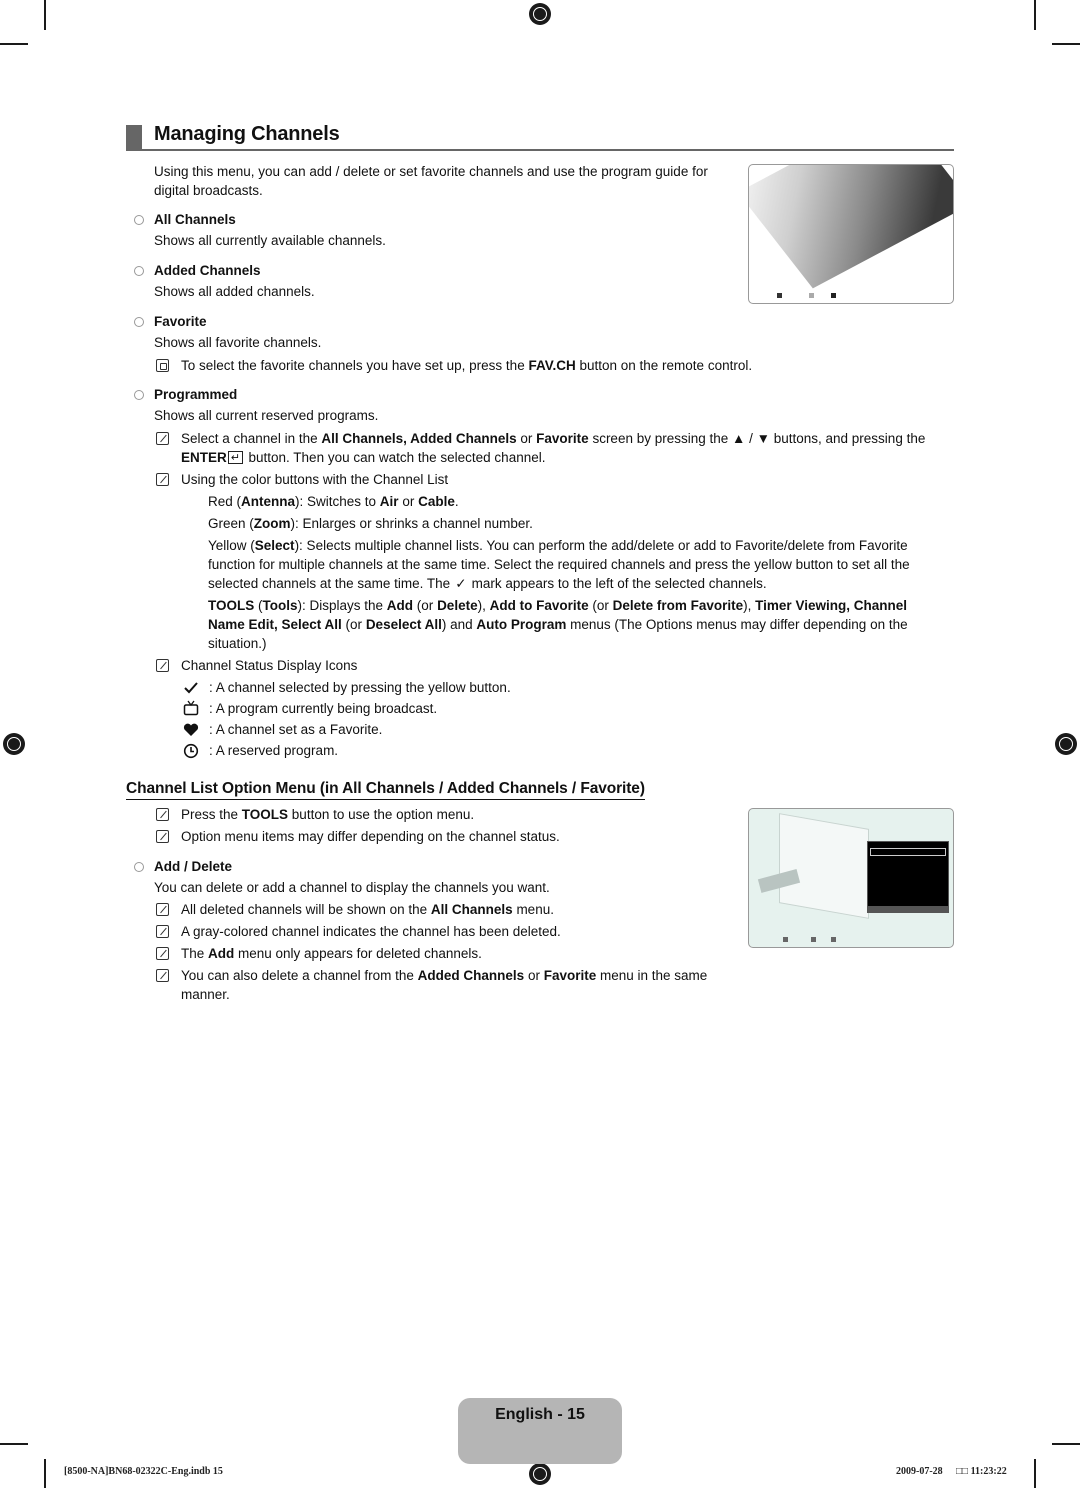 This screenshot has width=1080, height=1488. What do you see at coordinates (526, 438) in the screenshot?
I see `note-text: or` at bounding box center [526, 438].